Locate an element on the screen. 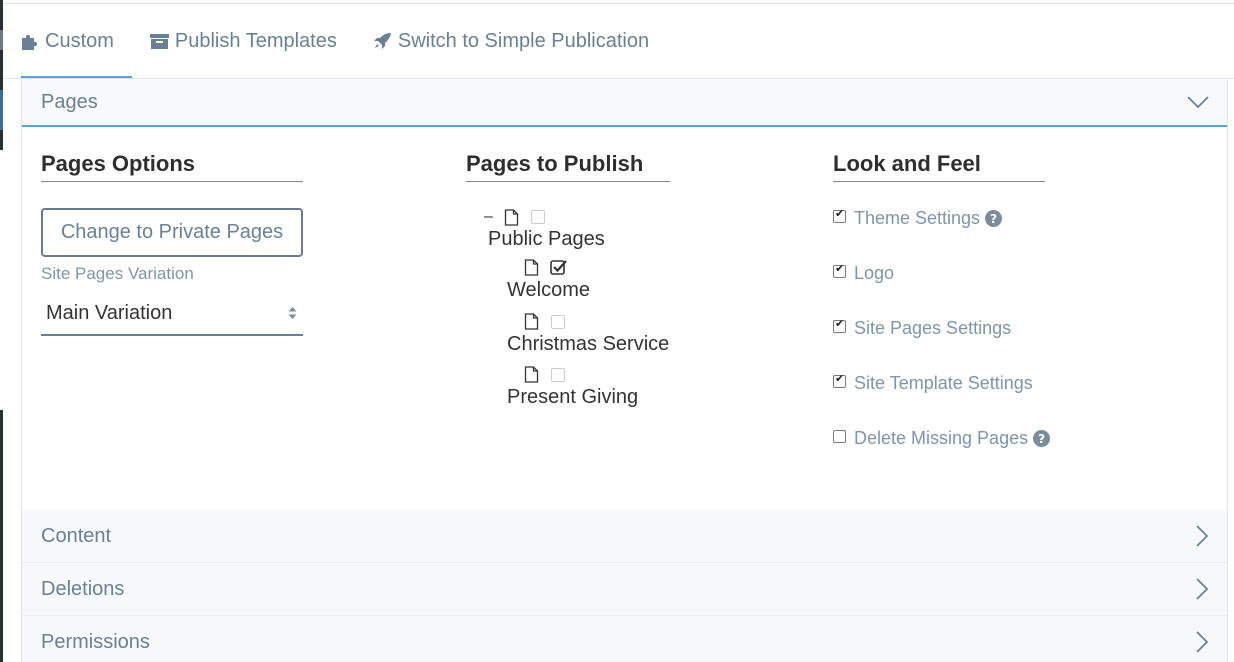 This screenshot has width=1234, height=662. tree-checkbox-present-giving is located at coordinates (558, 374).